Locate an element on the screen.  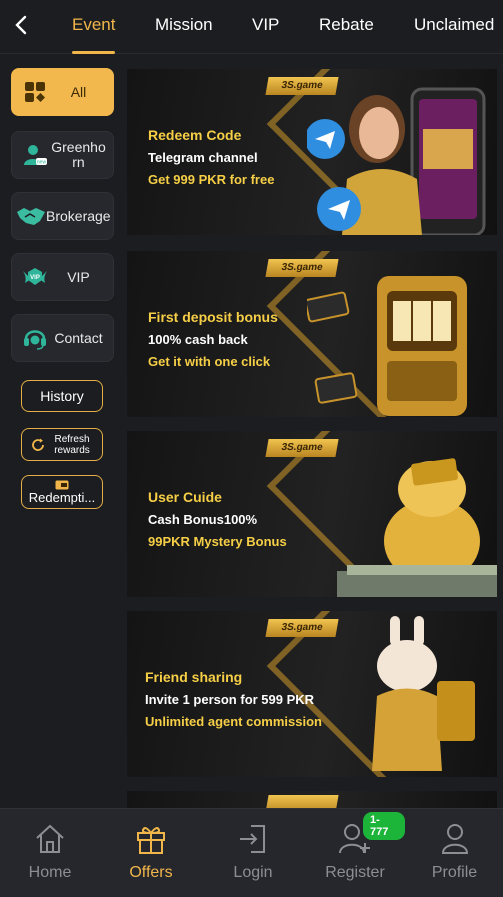
banner-subtitle: Telegram channel is located at coordinates (203, 157).